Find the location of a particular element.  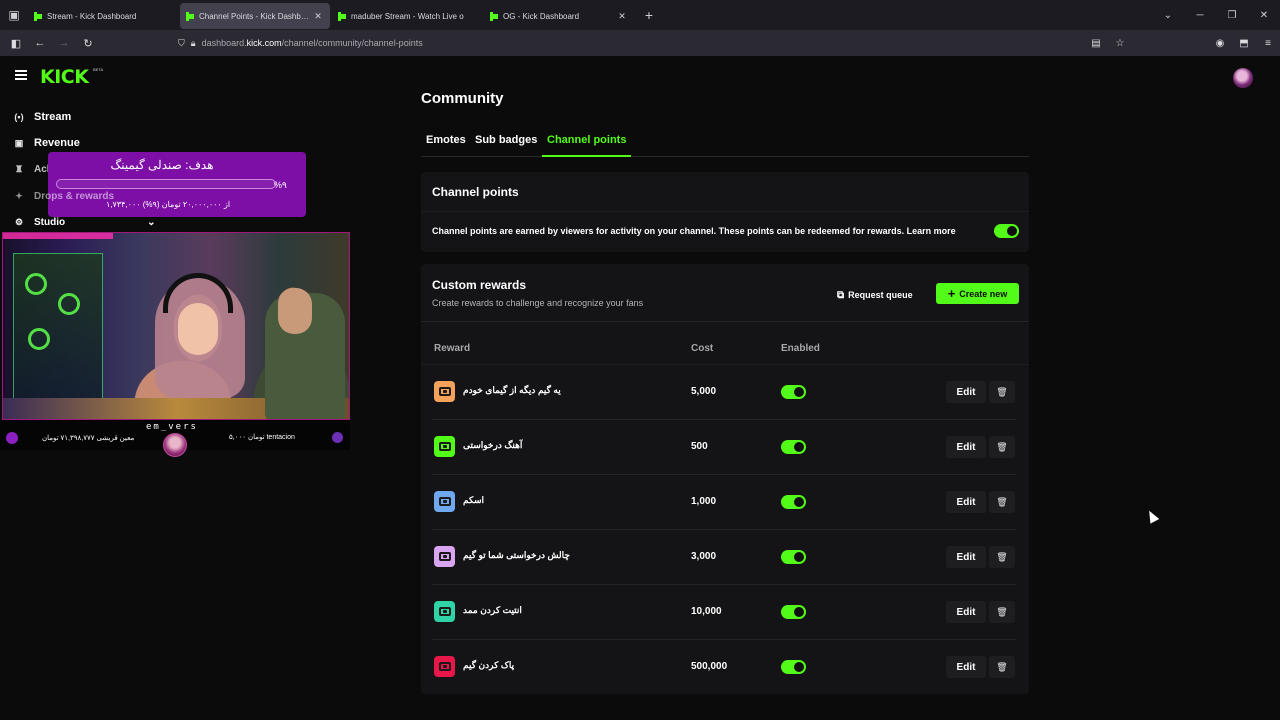

goal-progress-bar is located at coordinates (166, 184).